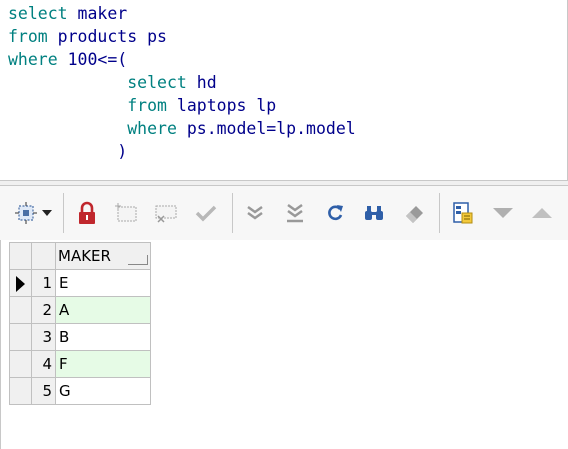 The image size is (568, 449). What do you see at coordinates (201, 82) in the screenshot?
I see `sql-text: hd` at bounding box center [201, 82].